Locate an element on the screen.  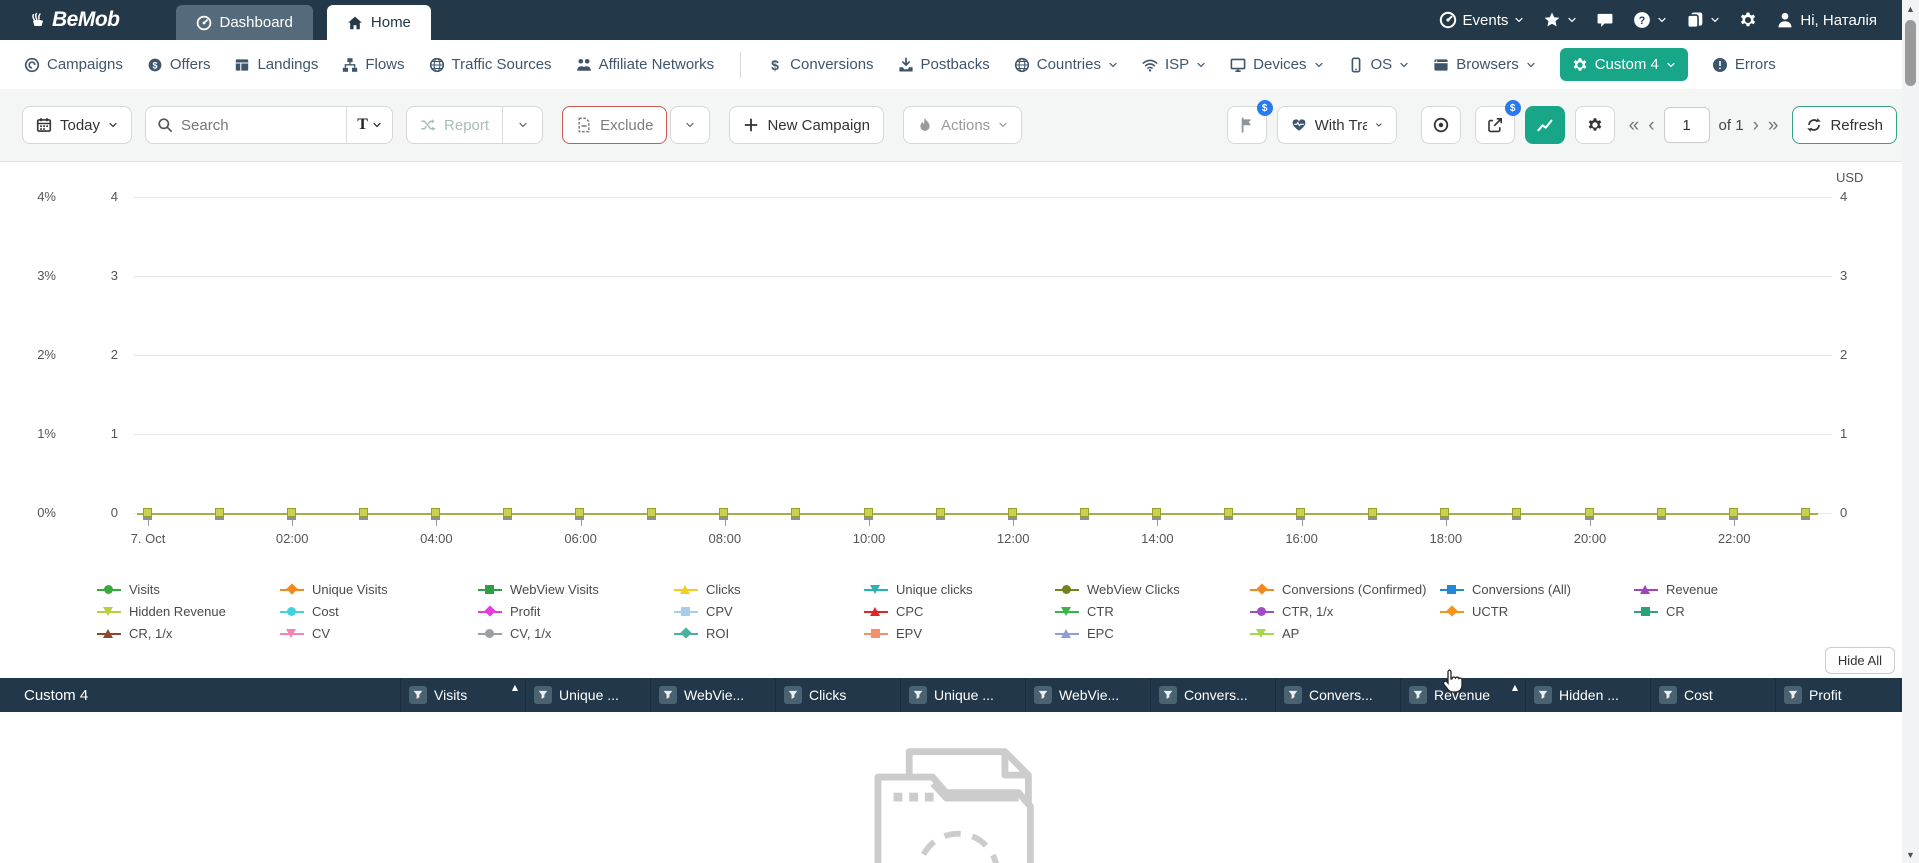
settings-button is located at coordinates (1748, 20).